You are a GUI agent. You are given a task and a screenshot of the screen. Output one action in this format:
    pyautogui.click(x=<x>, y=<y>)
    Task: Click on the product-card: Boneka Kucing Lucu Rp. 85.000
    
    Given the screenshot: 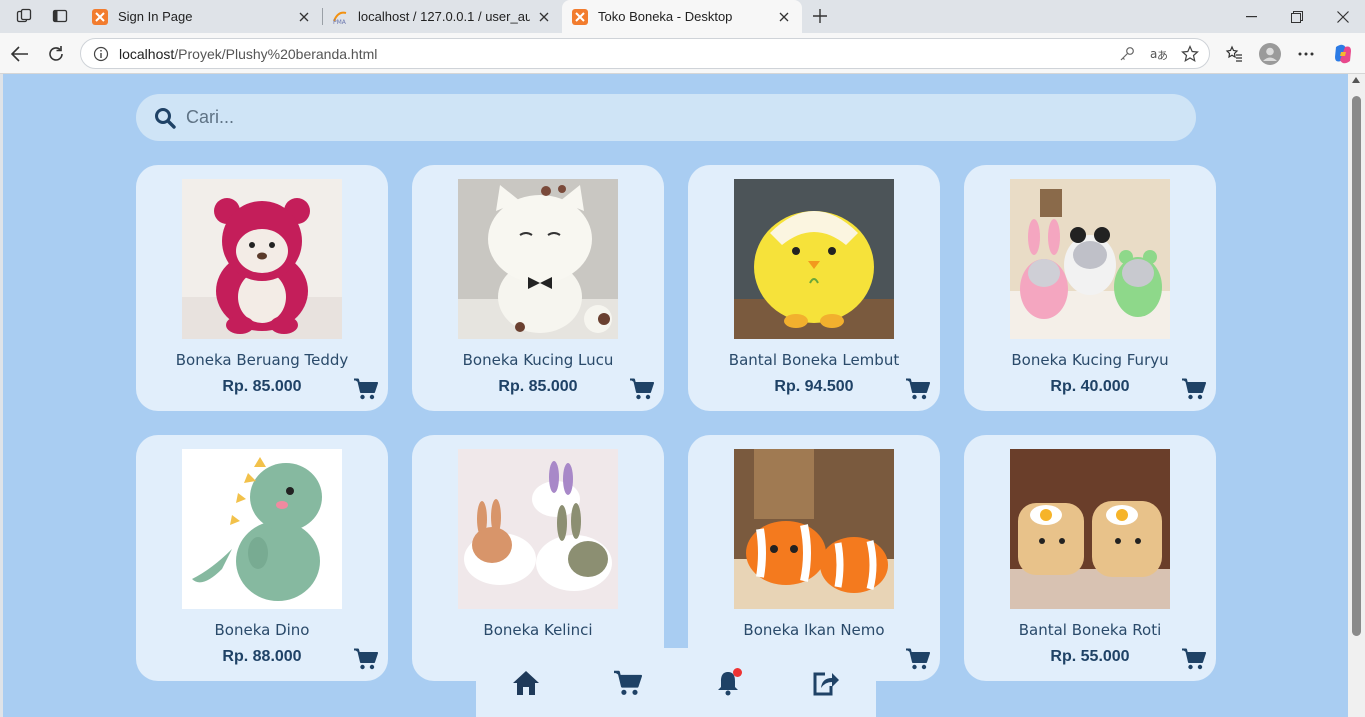 What is the action you would take?
    pyautogui.click(x=538, y=288)
    